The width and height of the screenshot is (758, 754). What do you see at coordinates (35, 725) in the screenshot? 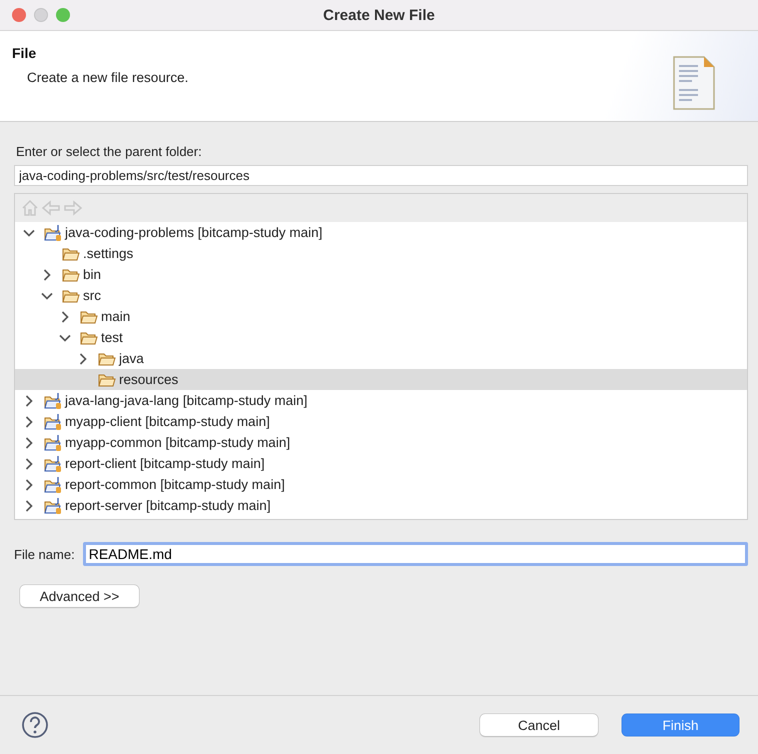
I see `help-icon` at bounding box center [35, 725].